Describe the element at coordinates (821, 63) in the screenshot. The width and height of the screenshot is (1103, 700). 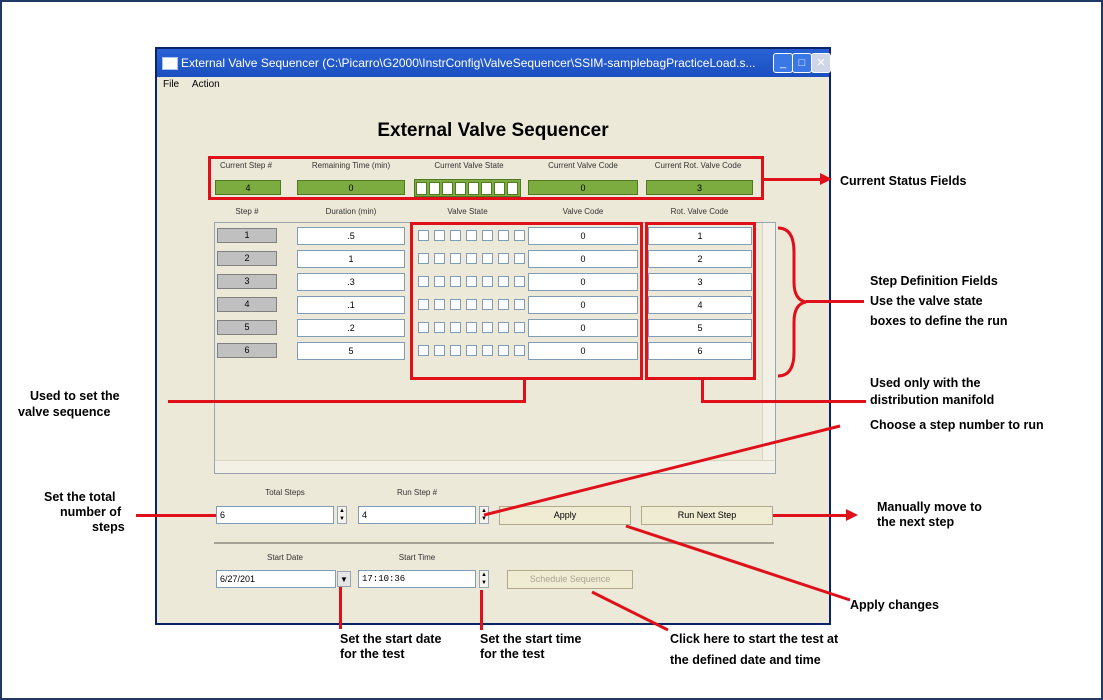
I see `close-icon: ✕` at that location.